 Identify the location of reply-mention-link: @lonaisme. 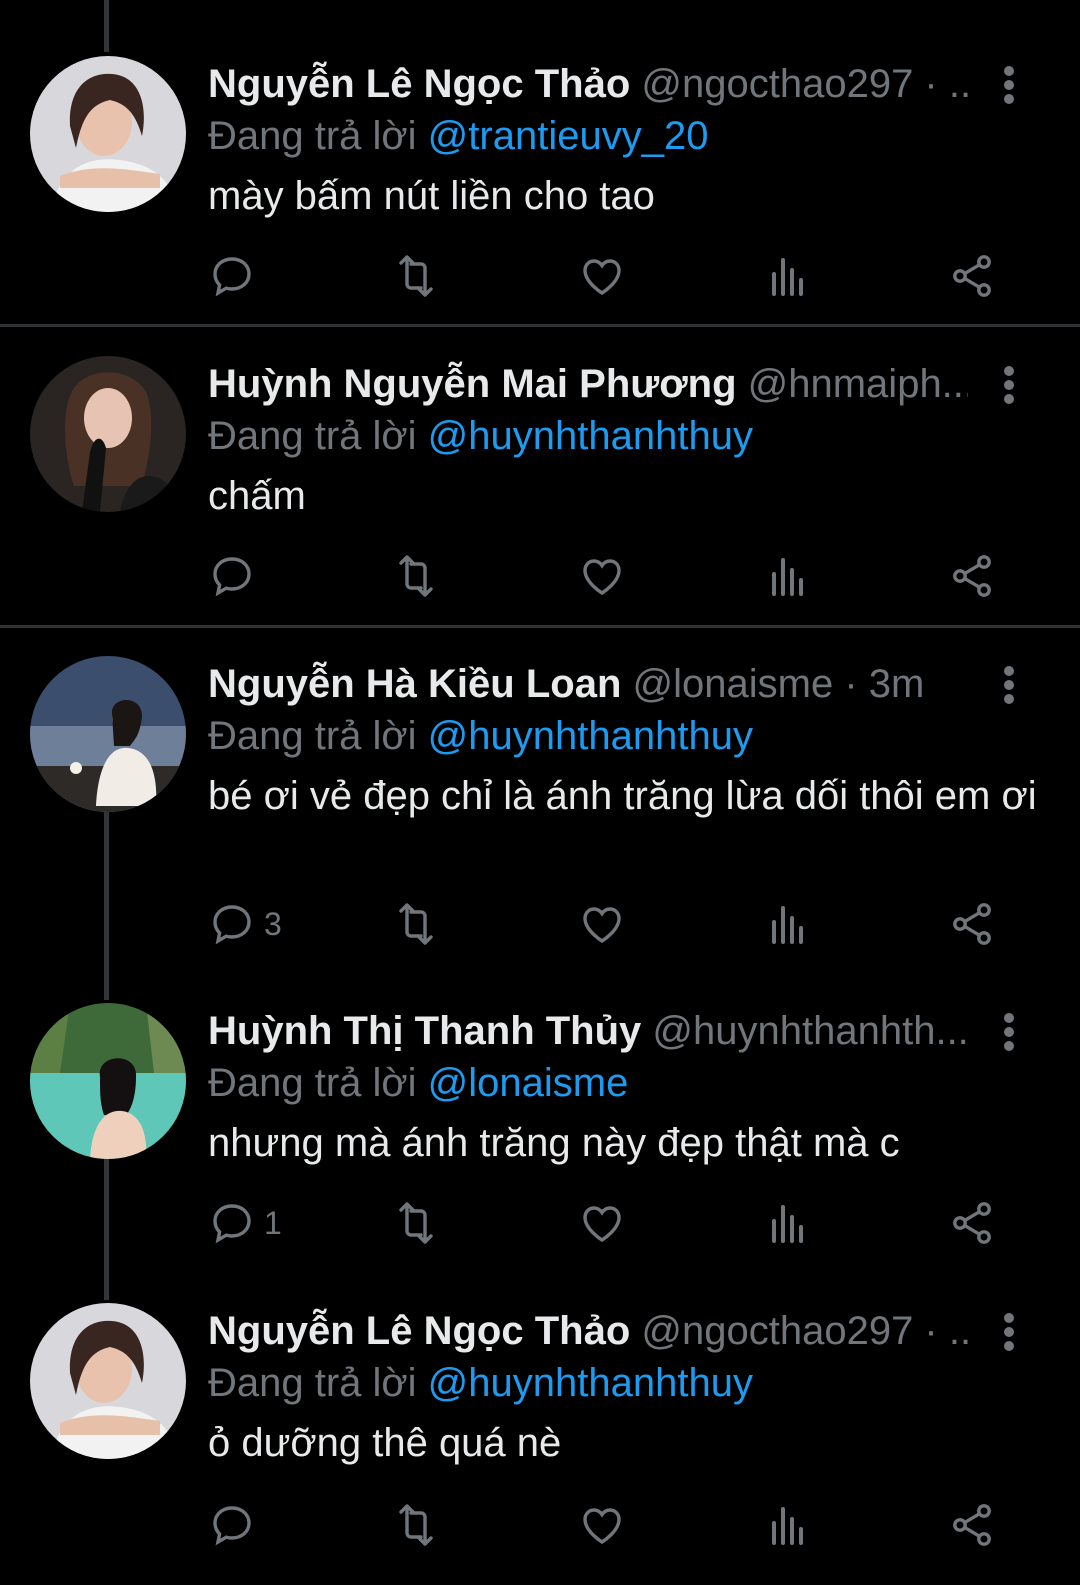
(528, 1083).